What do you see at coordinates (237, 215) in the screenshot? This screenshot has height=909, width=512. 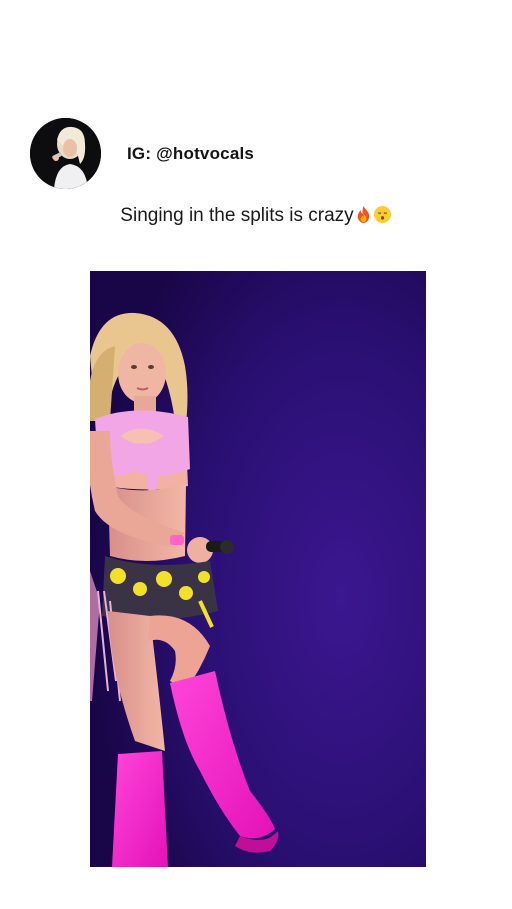 I see `caption-text: Singing in the splits is crazy` at bounding box center [237, 215].